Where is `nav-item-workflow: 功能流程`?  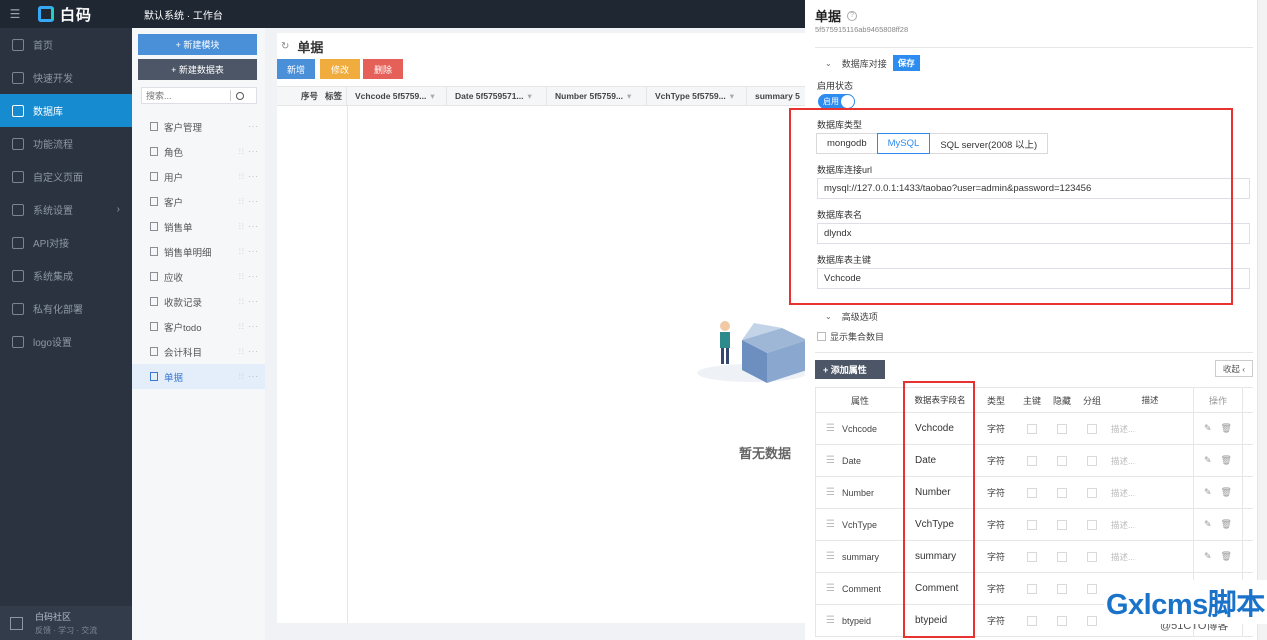 nav-item-workflow: 功能流程 is located at coordinates (66, 143).